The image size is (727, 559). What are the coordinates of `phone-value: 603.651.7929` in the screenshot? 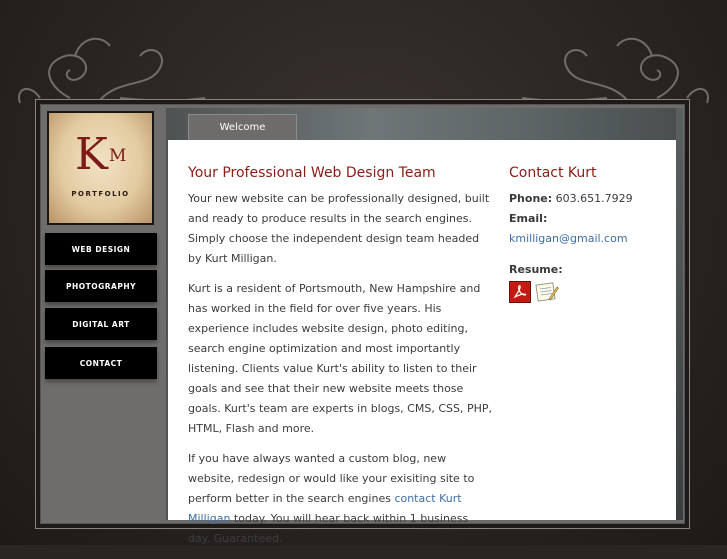 It's located at (594, 198).